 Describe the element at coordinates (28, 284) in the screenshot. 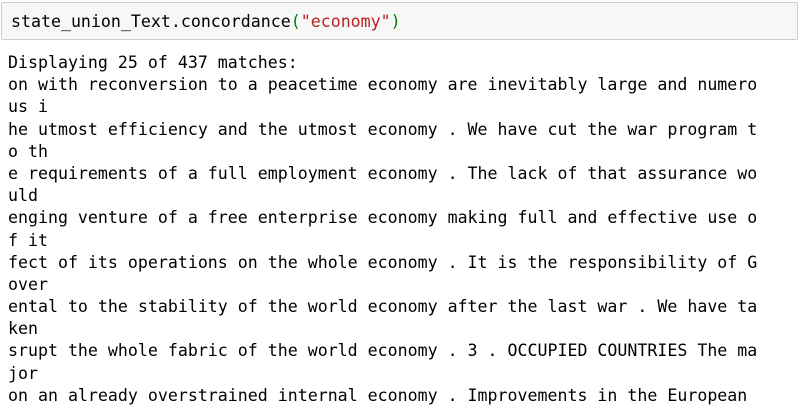

I see `output-line: over` at that location.